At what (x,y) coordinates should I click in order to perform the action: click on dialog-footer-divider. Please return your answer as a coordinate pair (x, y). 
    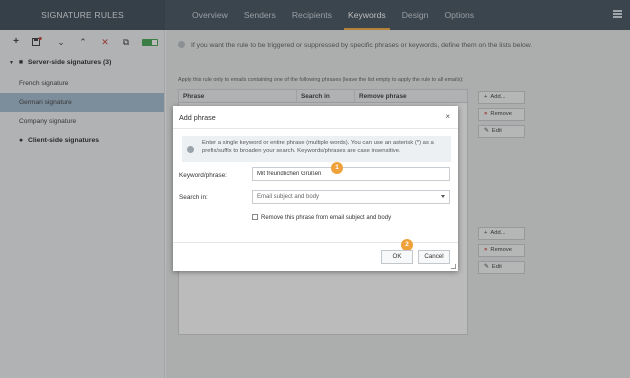
    Looking at the image, I should click on (315, 242).